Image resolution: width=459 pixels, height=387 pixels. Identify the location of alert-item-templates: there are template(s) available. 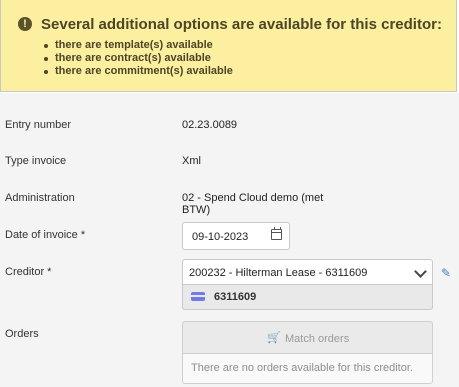
(137, 45).